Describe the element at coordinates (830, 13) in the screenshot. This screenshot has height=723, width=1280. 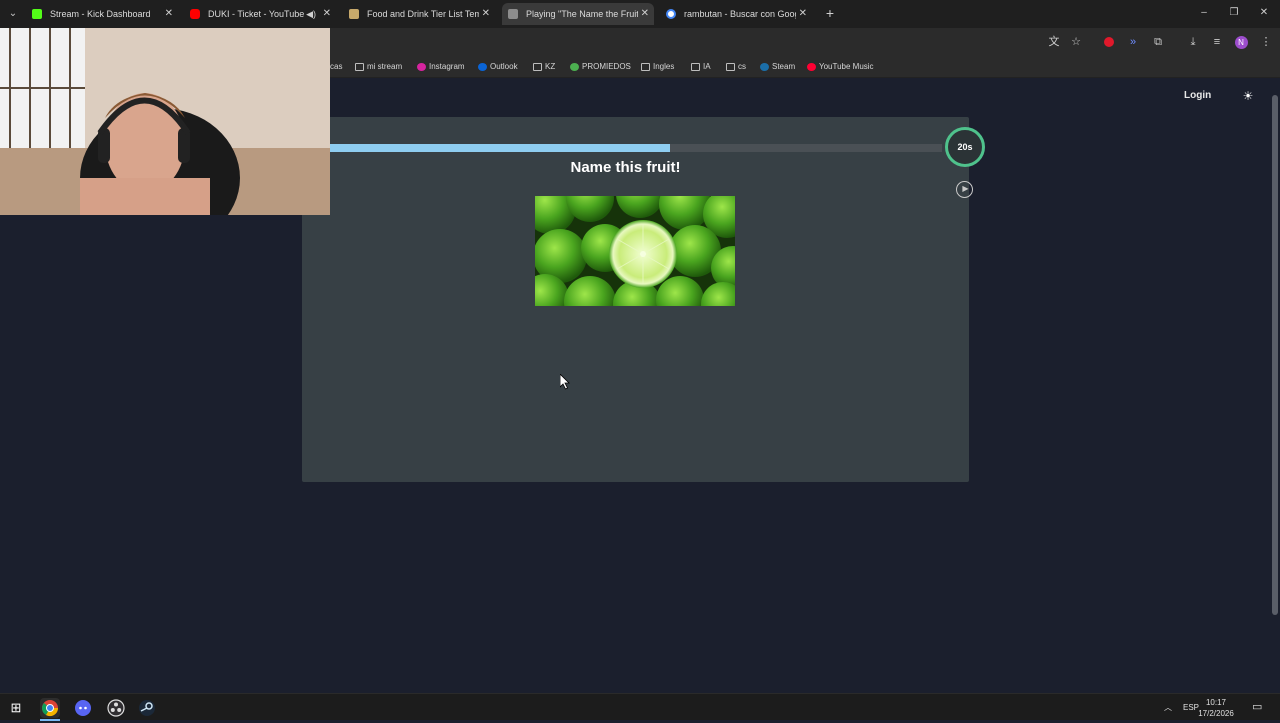
I see `new-tab-button: +` at that location.